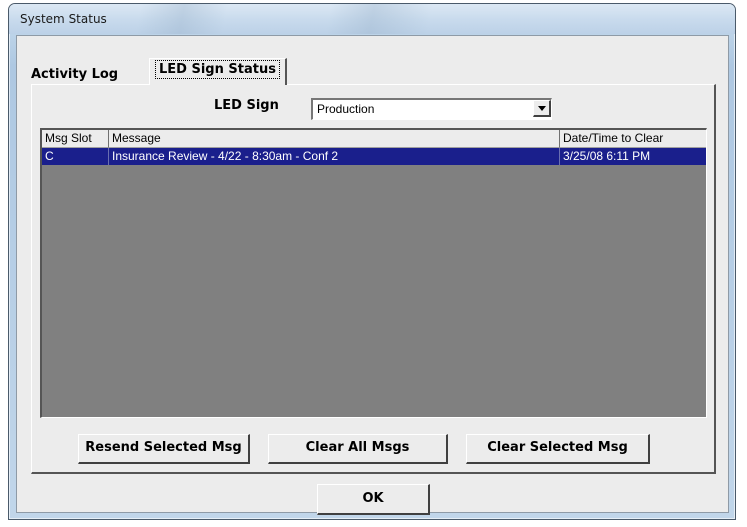 This screenshot has height=527, width=747. What do you see at coordinates (74, 75) in the screenshot?
I see `tab-activity-log: Activity Log` at bounding box center [74, 75].